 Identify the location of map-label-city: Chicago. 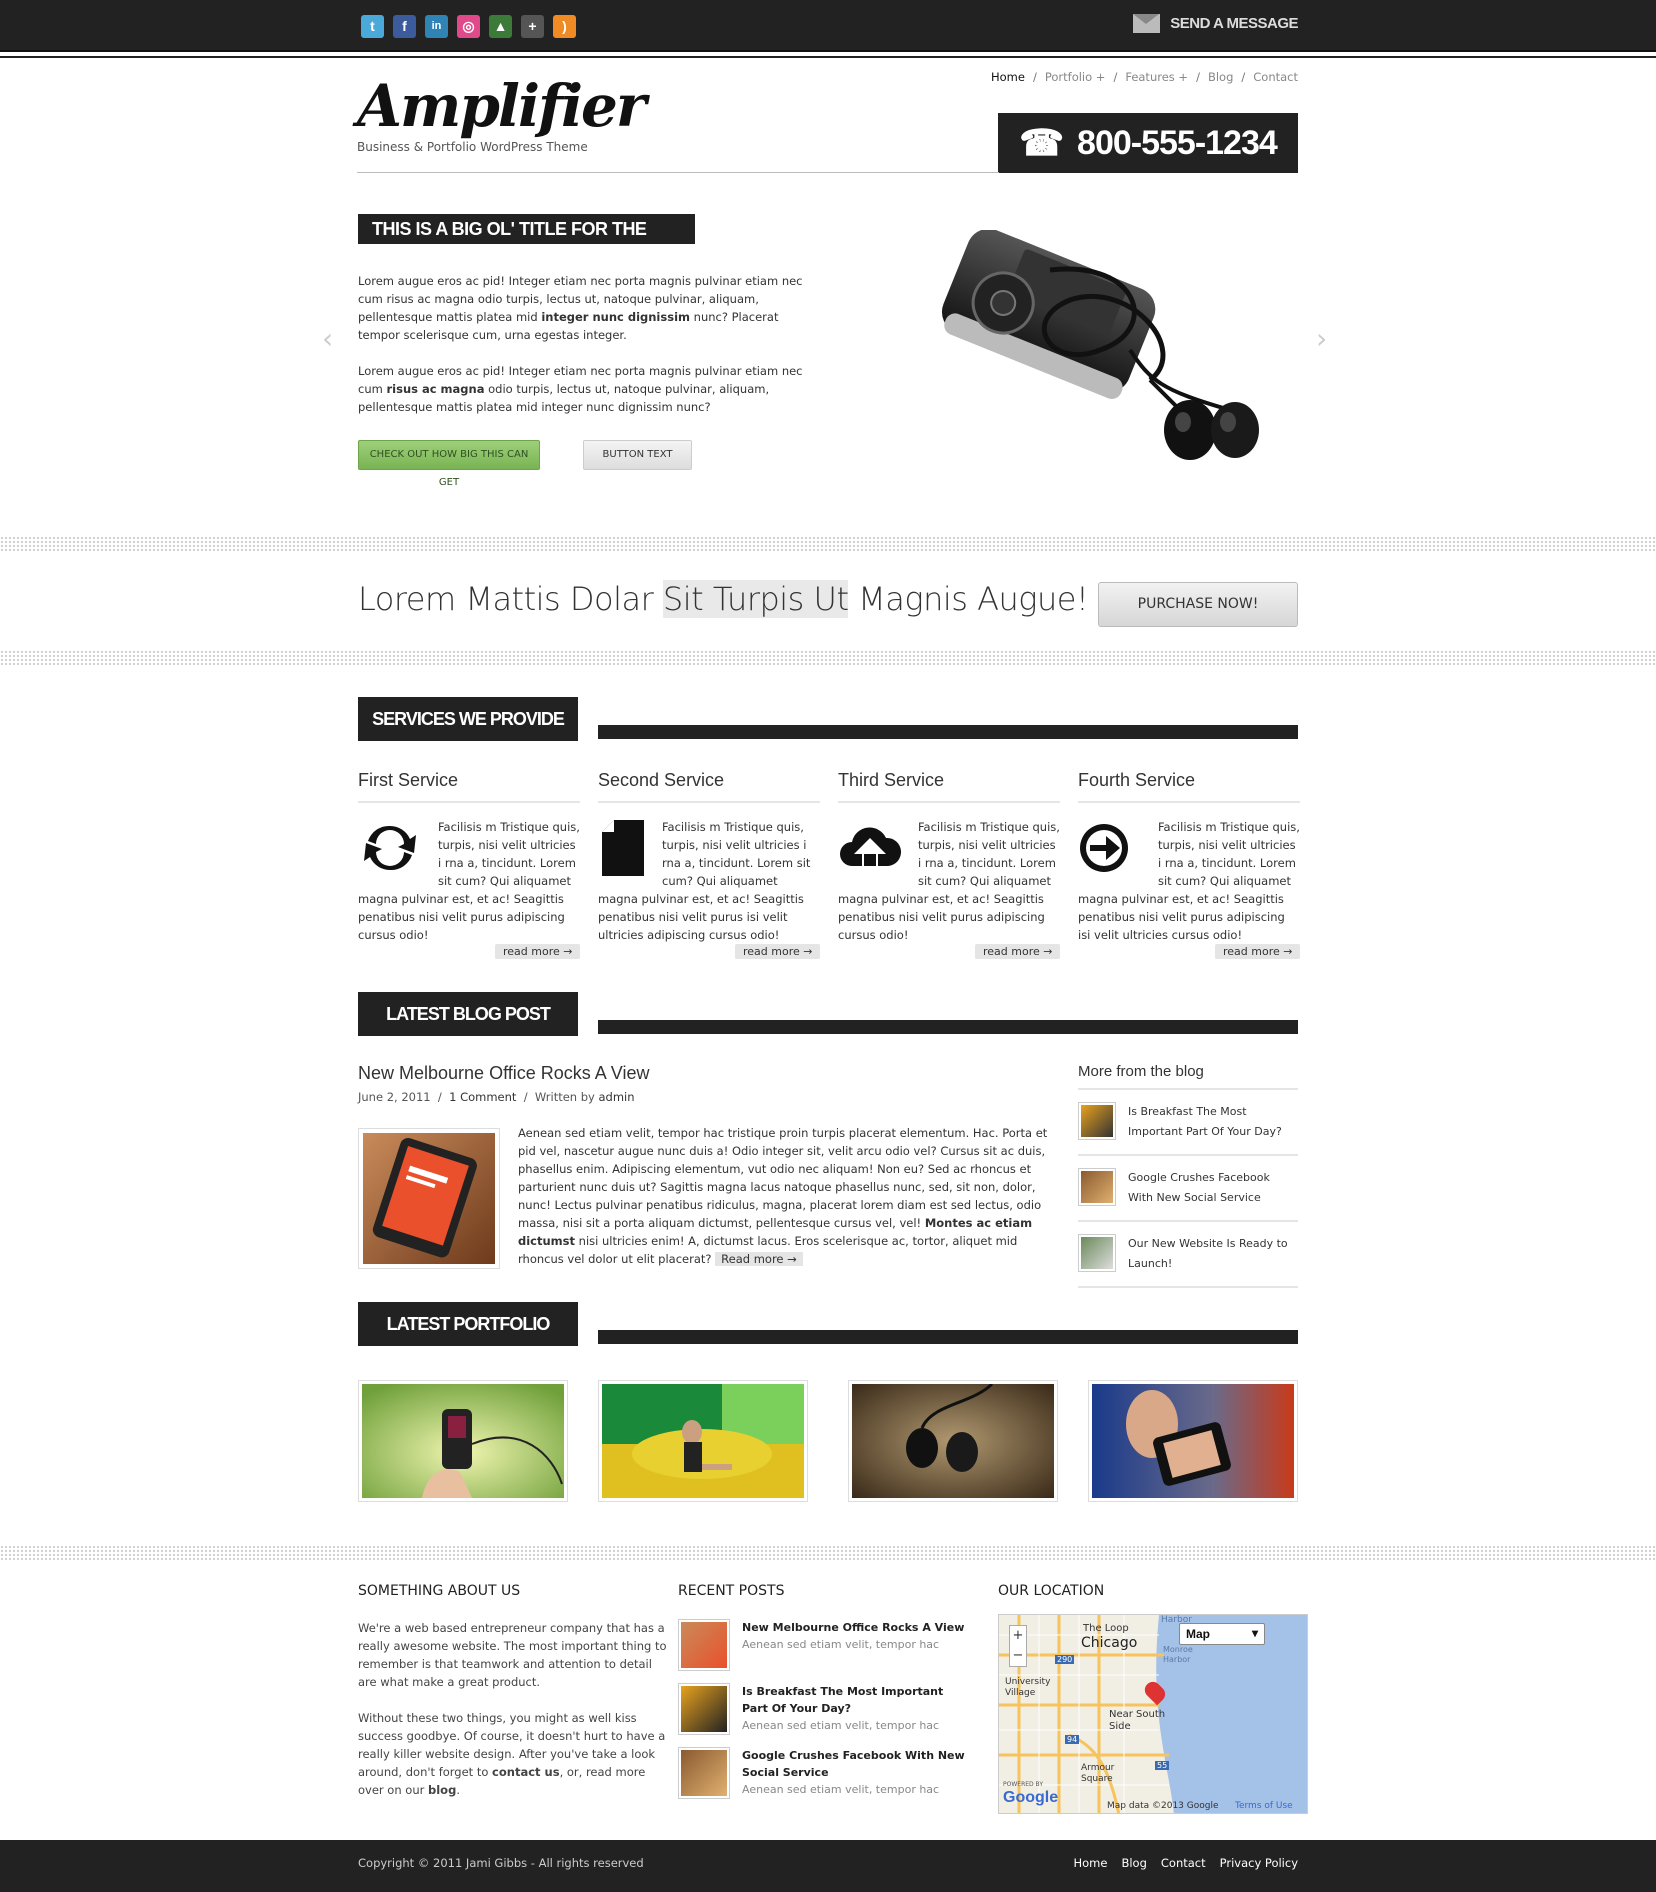
(1109, 1643).